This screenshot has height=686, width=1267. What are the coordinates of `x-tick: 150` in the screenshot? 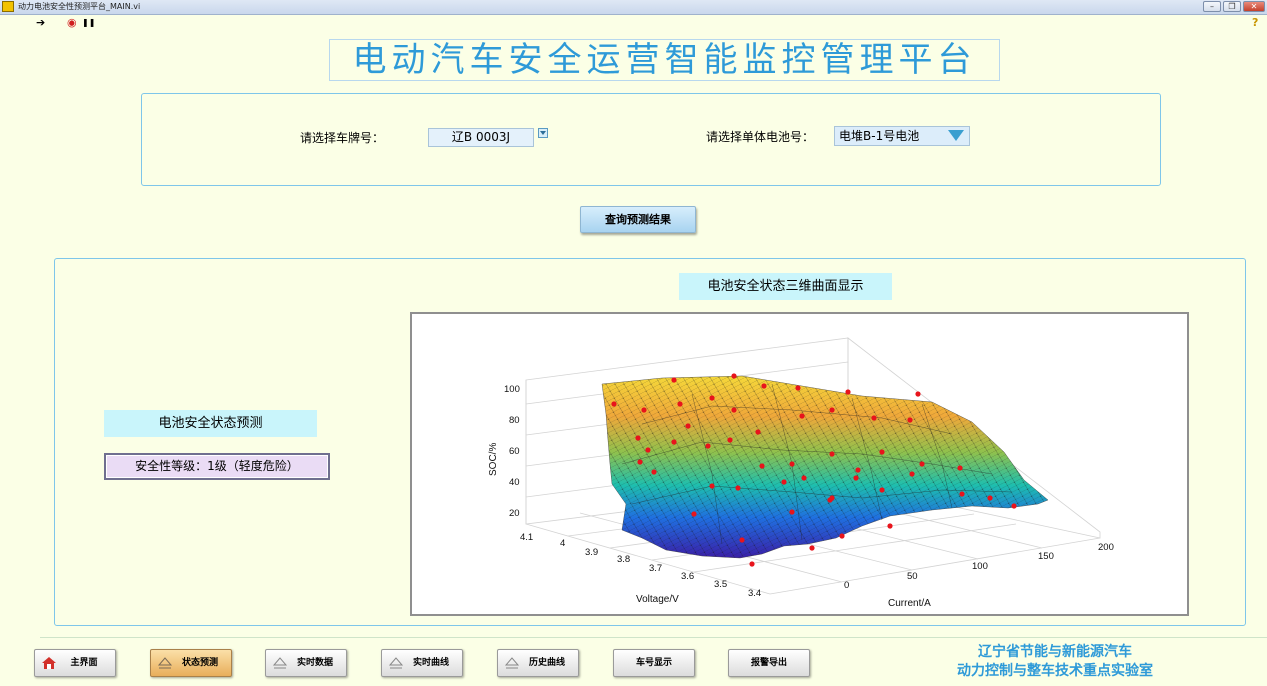 It's located at (1046, 556).